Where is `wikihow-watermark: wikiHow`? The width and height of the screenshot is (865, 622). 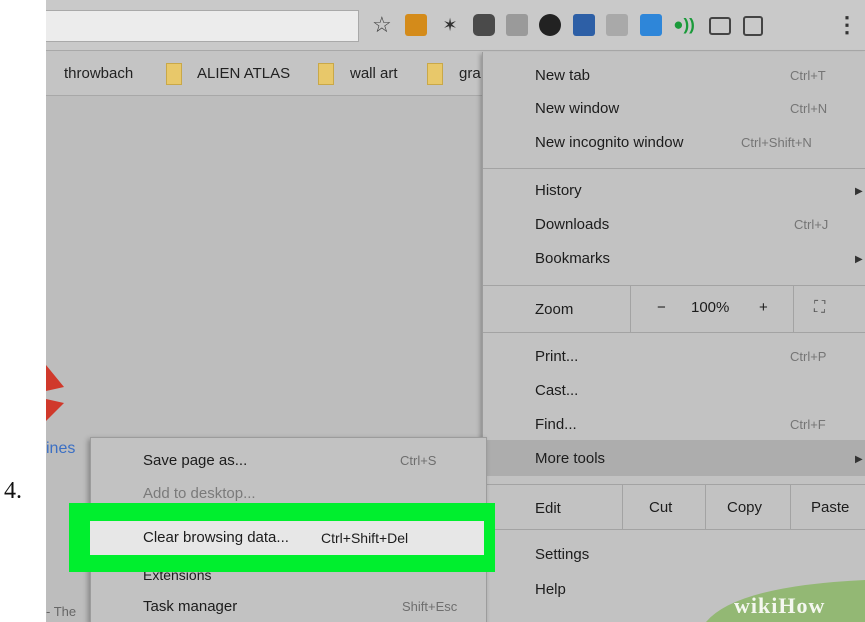 wikihow-watermark: wikiHow is located at coordinates (785, 601).